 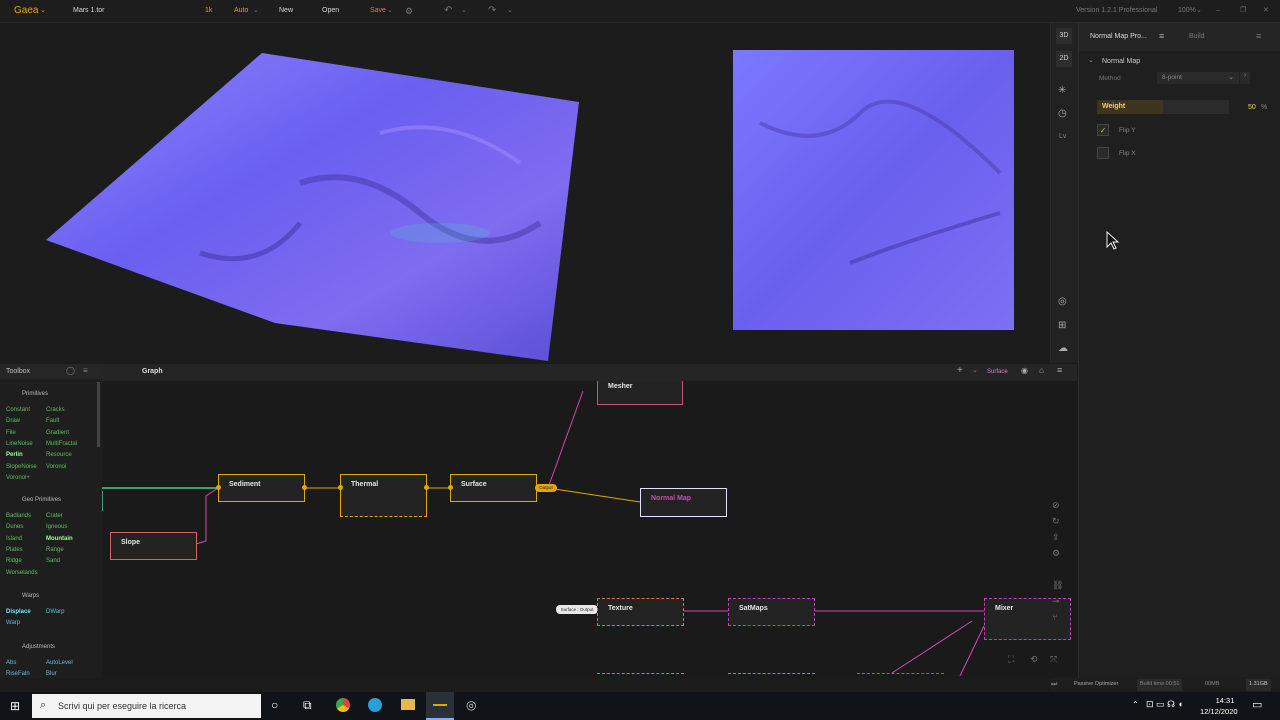 What do you see at coordinates (56, 467) in the screenshot?
I see `tool-voronoi: Voronoi` at bounding box center [56, 467].